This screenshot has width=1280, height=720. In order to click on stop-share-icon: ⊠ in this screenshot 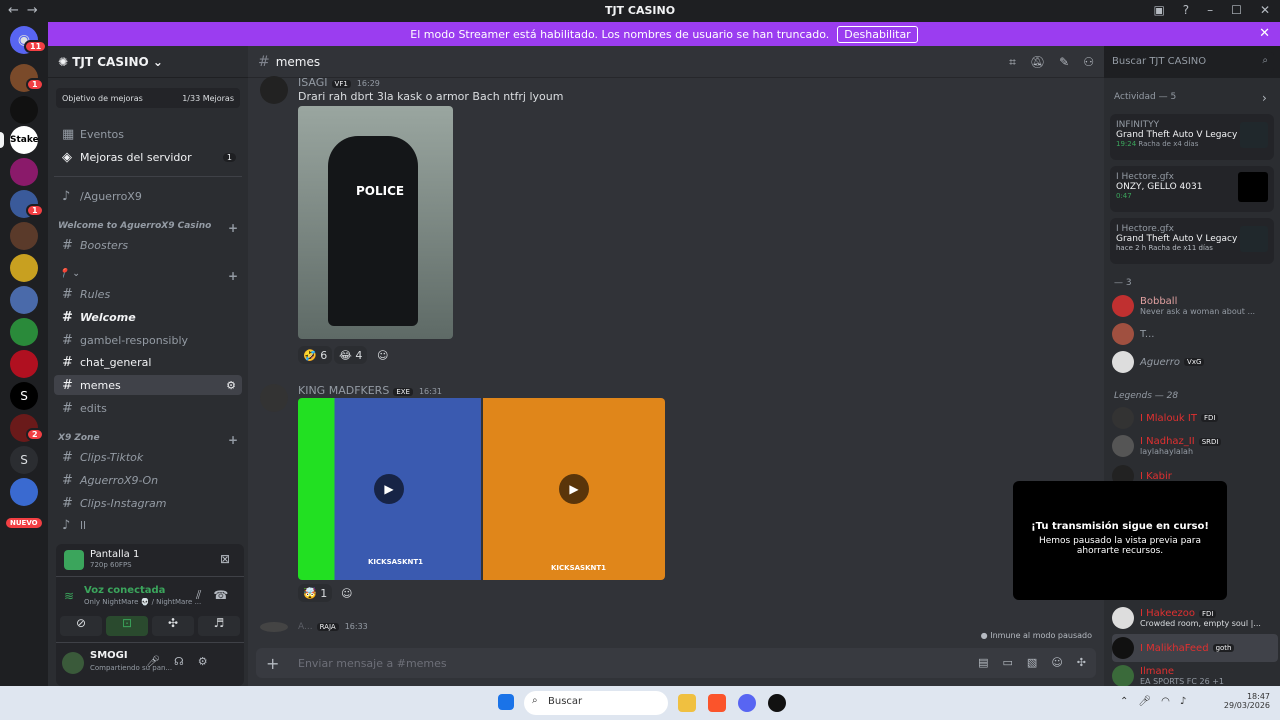, I will do `click(225, 559)`.